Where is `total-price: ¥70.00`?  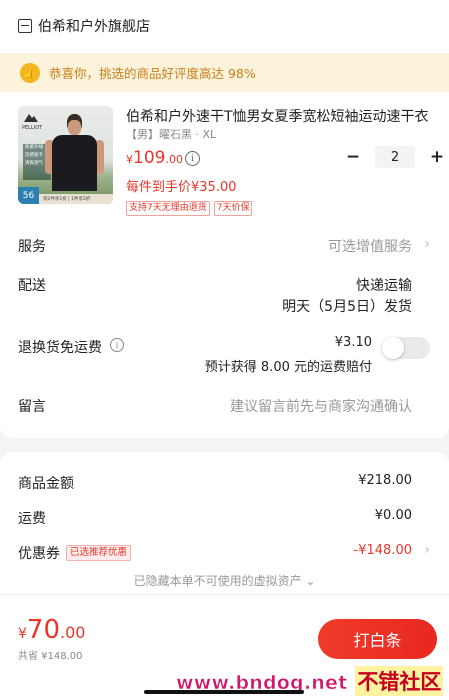 total-price: ¥70.00 is located at coordinates (52, 630).